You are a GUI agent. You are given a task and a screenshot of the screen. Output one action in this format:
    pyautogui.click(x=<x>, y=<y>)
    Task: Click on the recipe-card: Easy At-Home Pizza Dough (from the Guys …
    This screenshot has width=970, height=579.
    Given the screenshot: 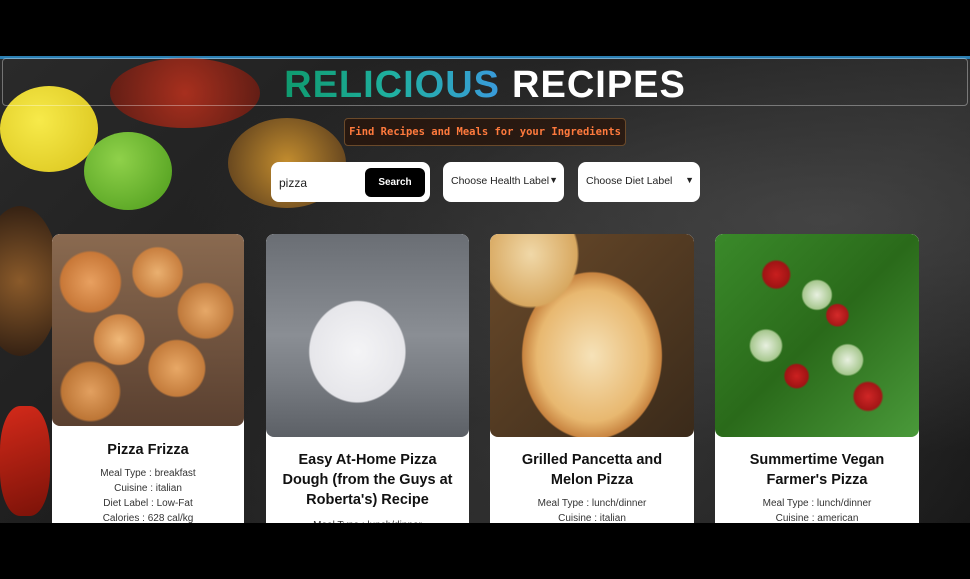 What is the action you would take?
    pyautogui.click(x=367, y=378)
    